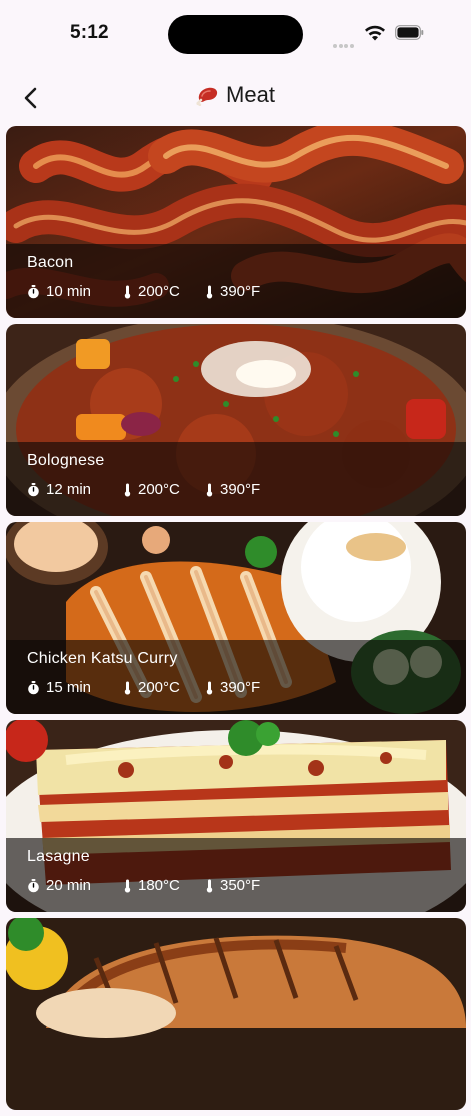 The image size is (471, 1116). I want to click on wifi-icon, so click(375, 33).